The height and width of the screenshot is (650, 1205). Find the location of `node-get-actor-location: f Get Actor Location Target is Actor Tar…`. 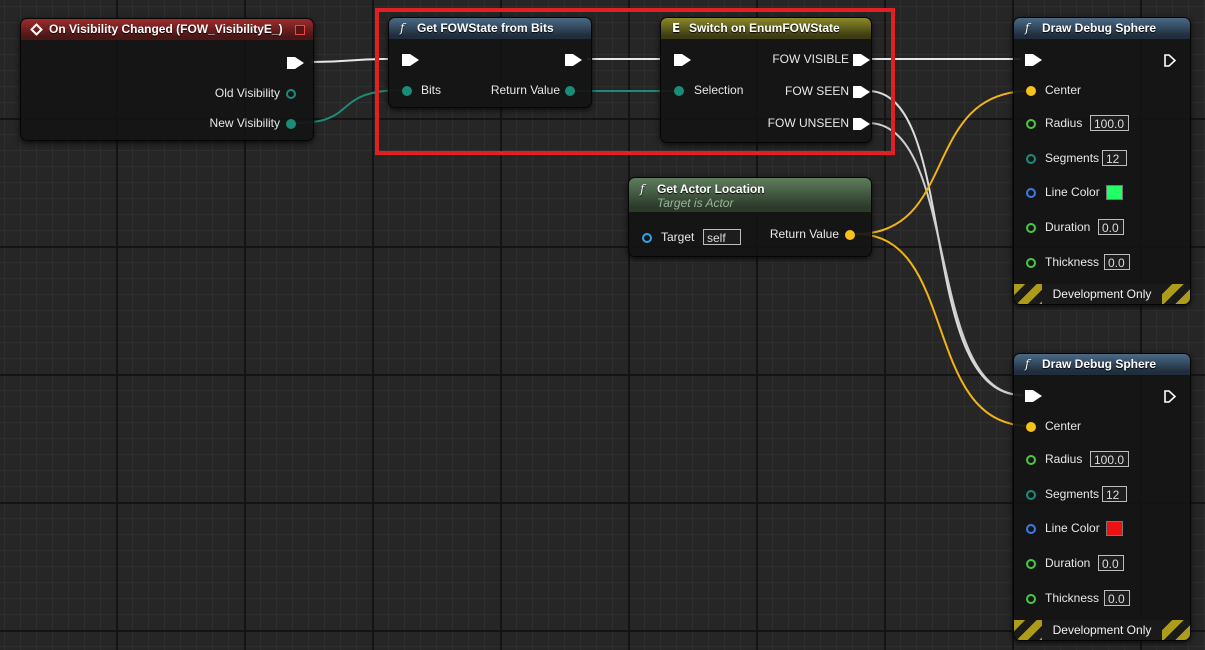

node-get-actor-location: f Get Actor Location Target is Actor Tar… is located at coordinates (750, 217).